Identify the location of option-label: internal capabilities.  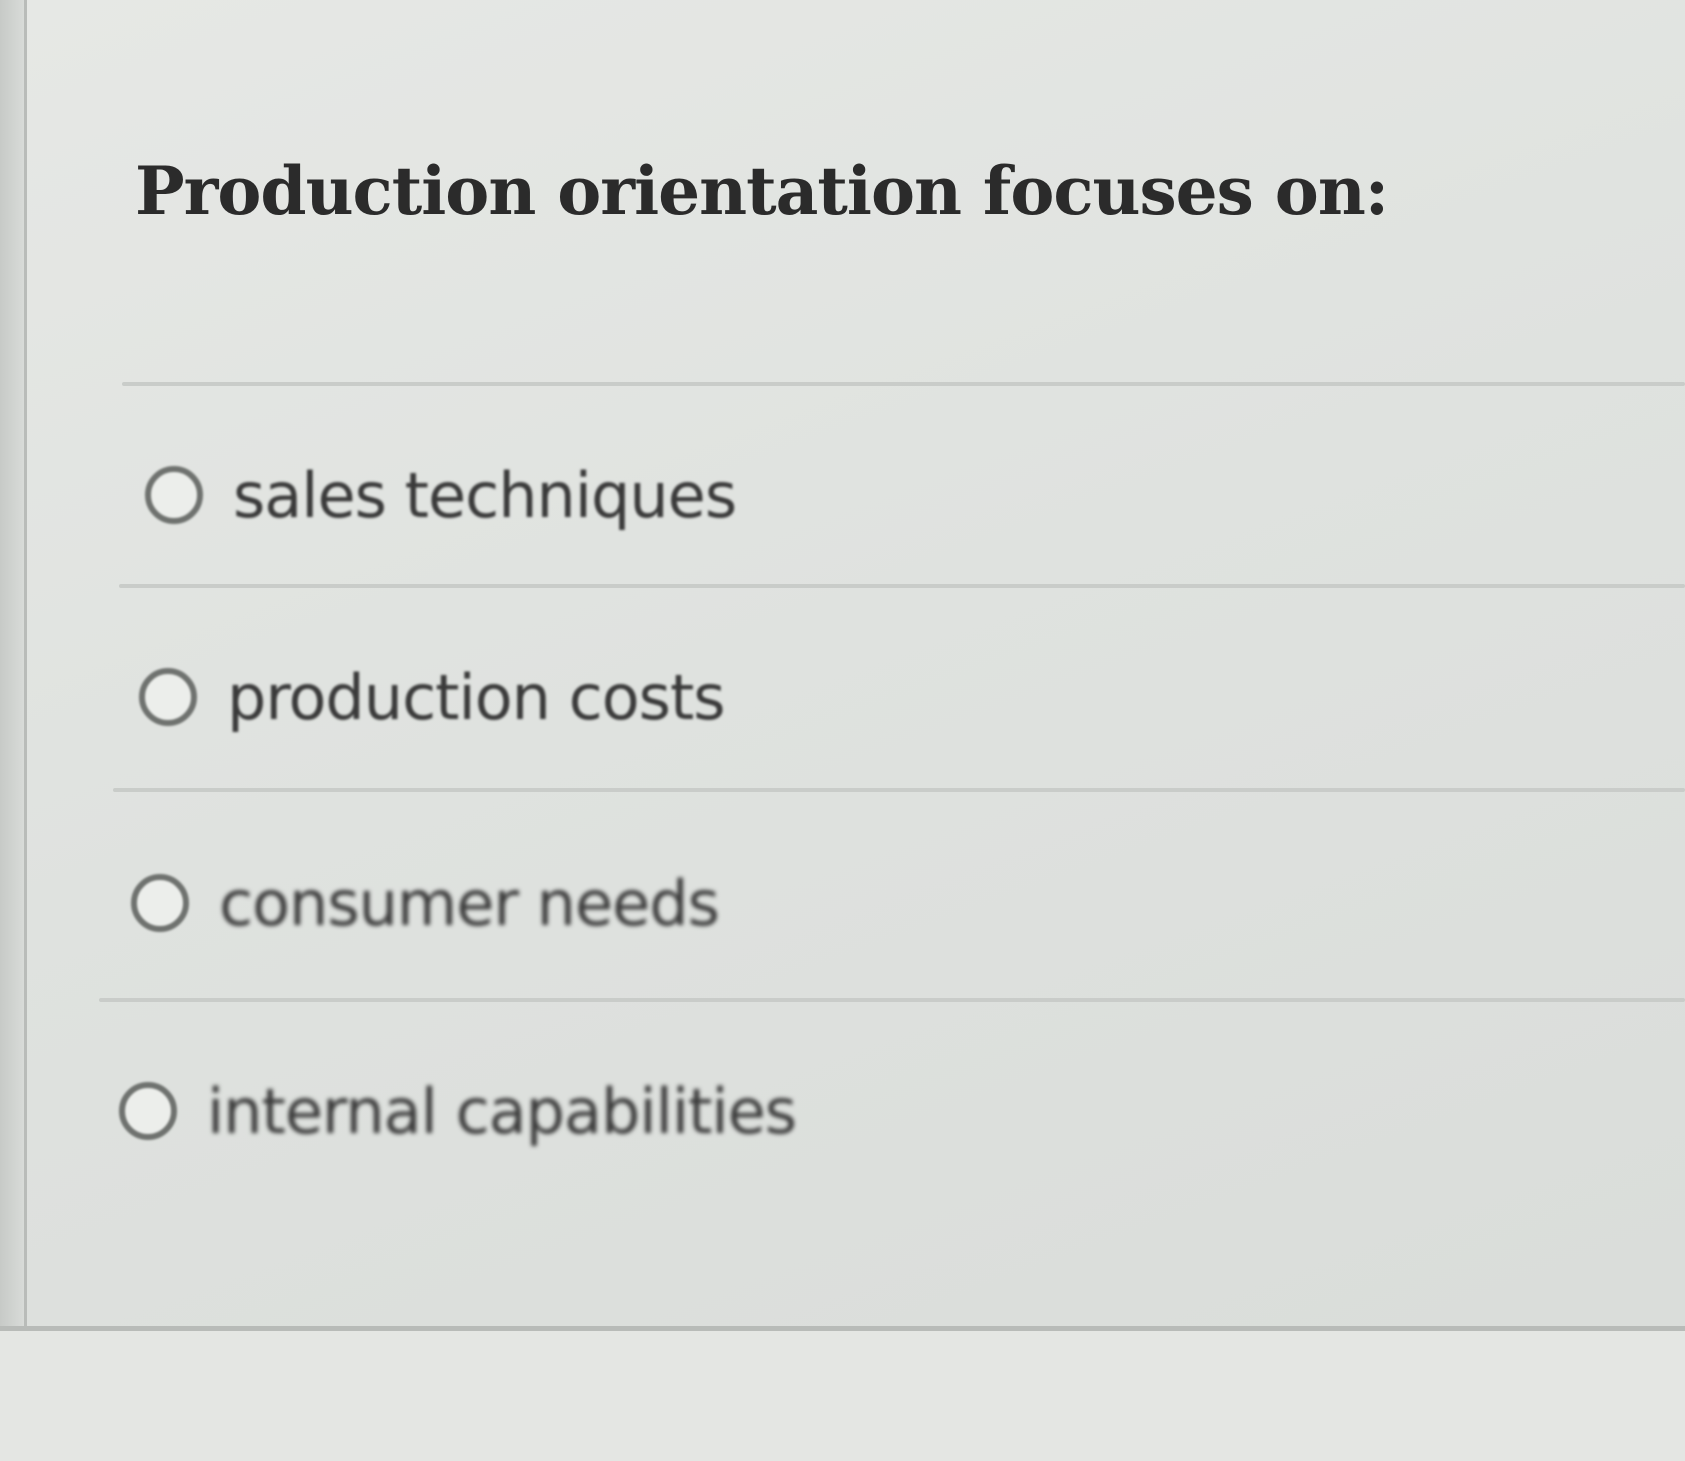
(502, 1111).